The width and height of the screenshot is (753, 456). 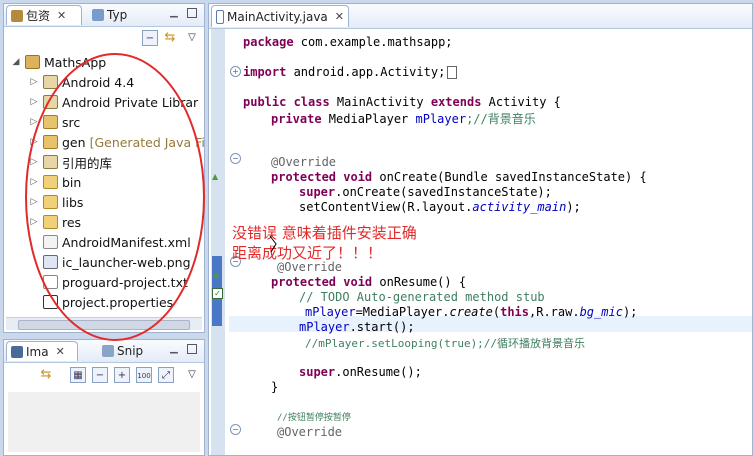 I want to click on fit-window-icon: ⤢, so click(x=166, y=375).